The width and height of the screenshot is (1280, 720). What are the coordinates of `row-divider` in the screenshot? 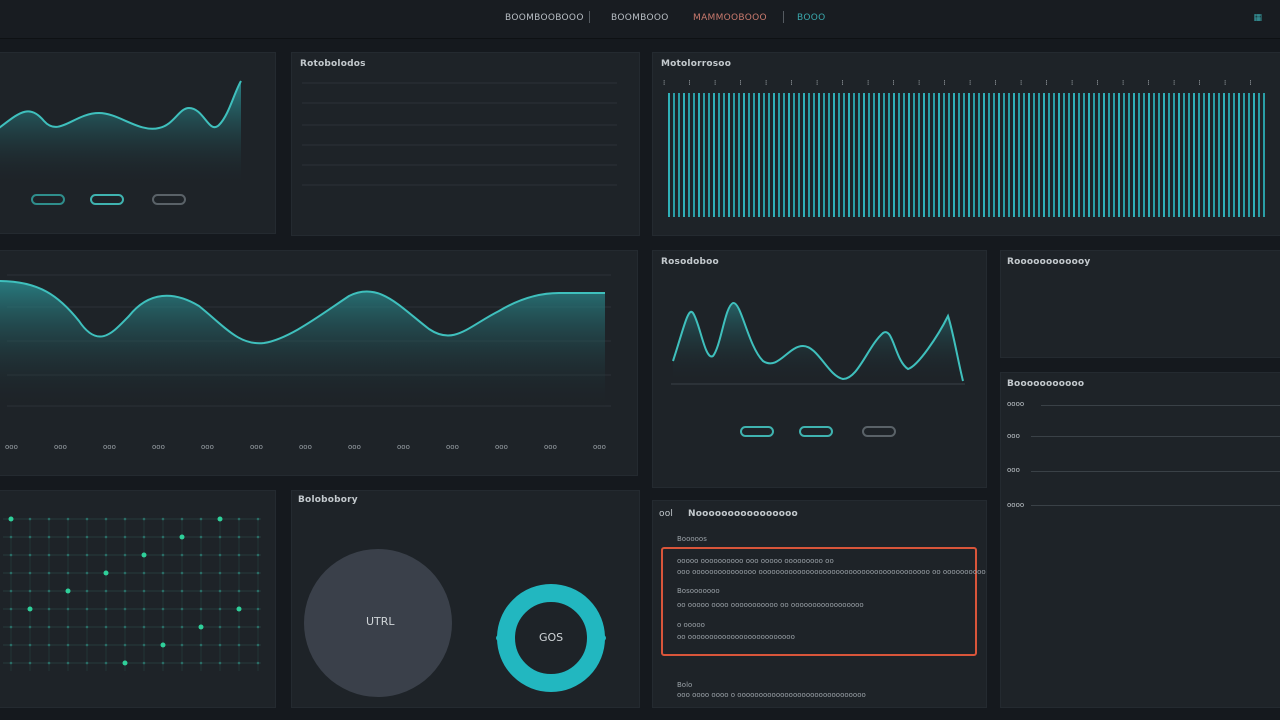 It's located at (1155, 436).